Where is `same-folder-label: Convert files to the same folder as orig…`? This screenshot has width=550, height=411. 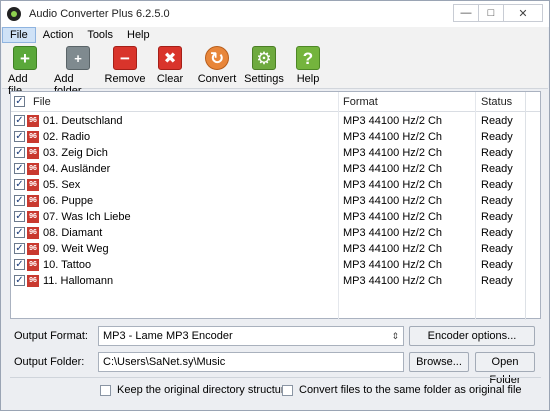
same-folder-label: Convert files to the same folder as orig… is located at coordinates (410, 390).